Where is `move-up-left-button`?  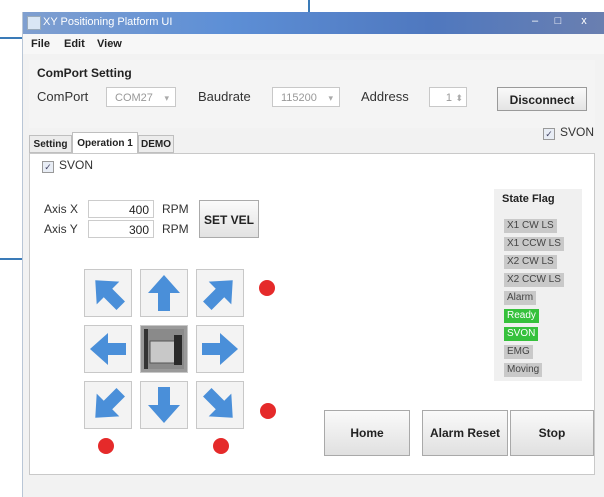
move-up-left-button is located at coordinates (108, 293).